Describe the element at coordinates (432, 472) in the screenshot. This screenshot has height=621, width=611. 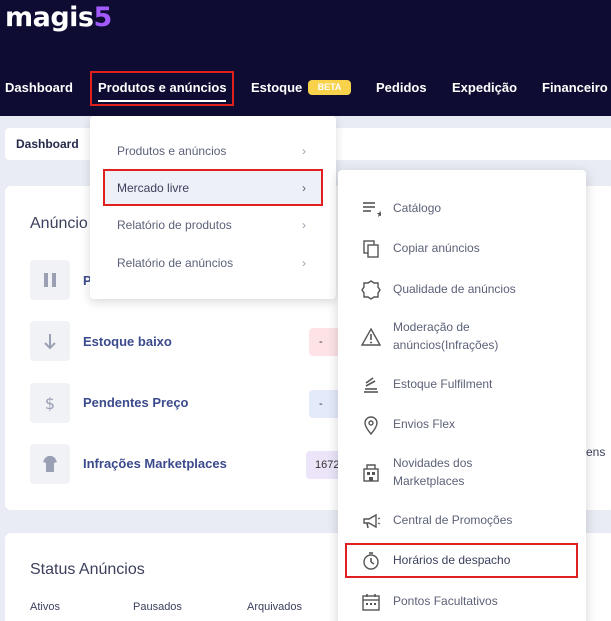
I see `submenu-item-novidades: Novidades dos Marketplaces` at that location.